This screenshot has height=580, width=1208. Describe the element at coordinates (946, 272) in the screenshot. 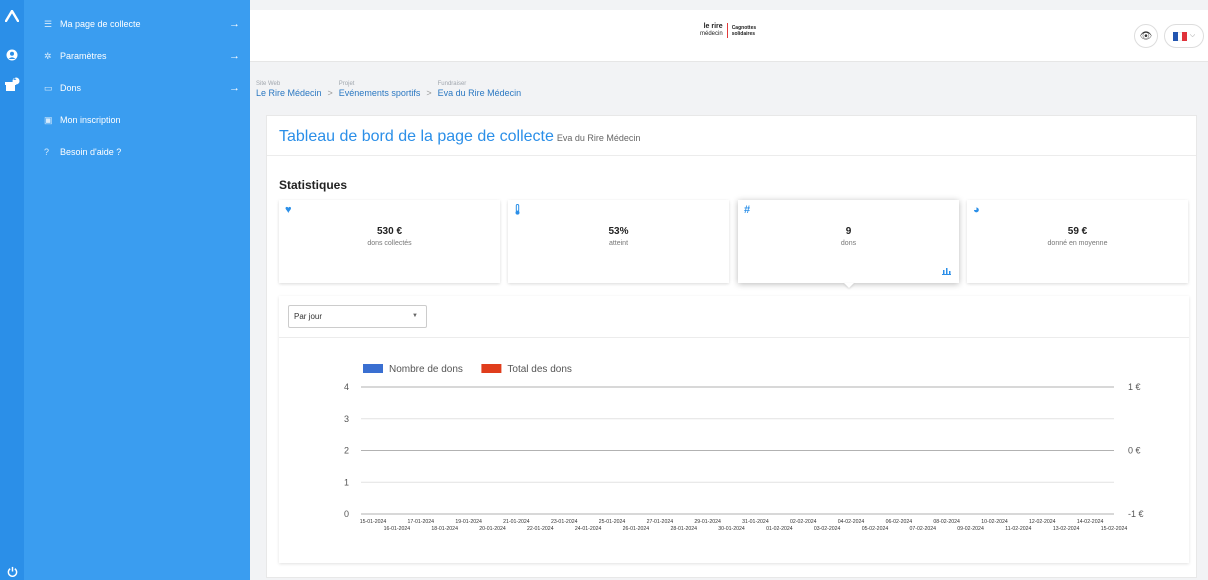

I see `bar-chart-icon` at that location.